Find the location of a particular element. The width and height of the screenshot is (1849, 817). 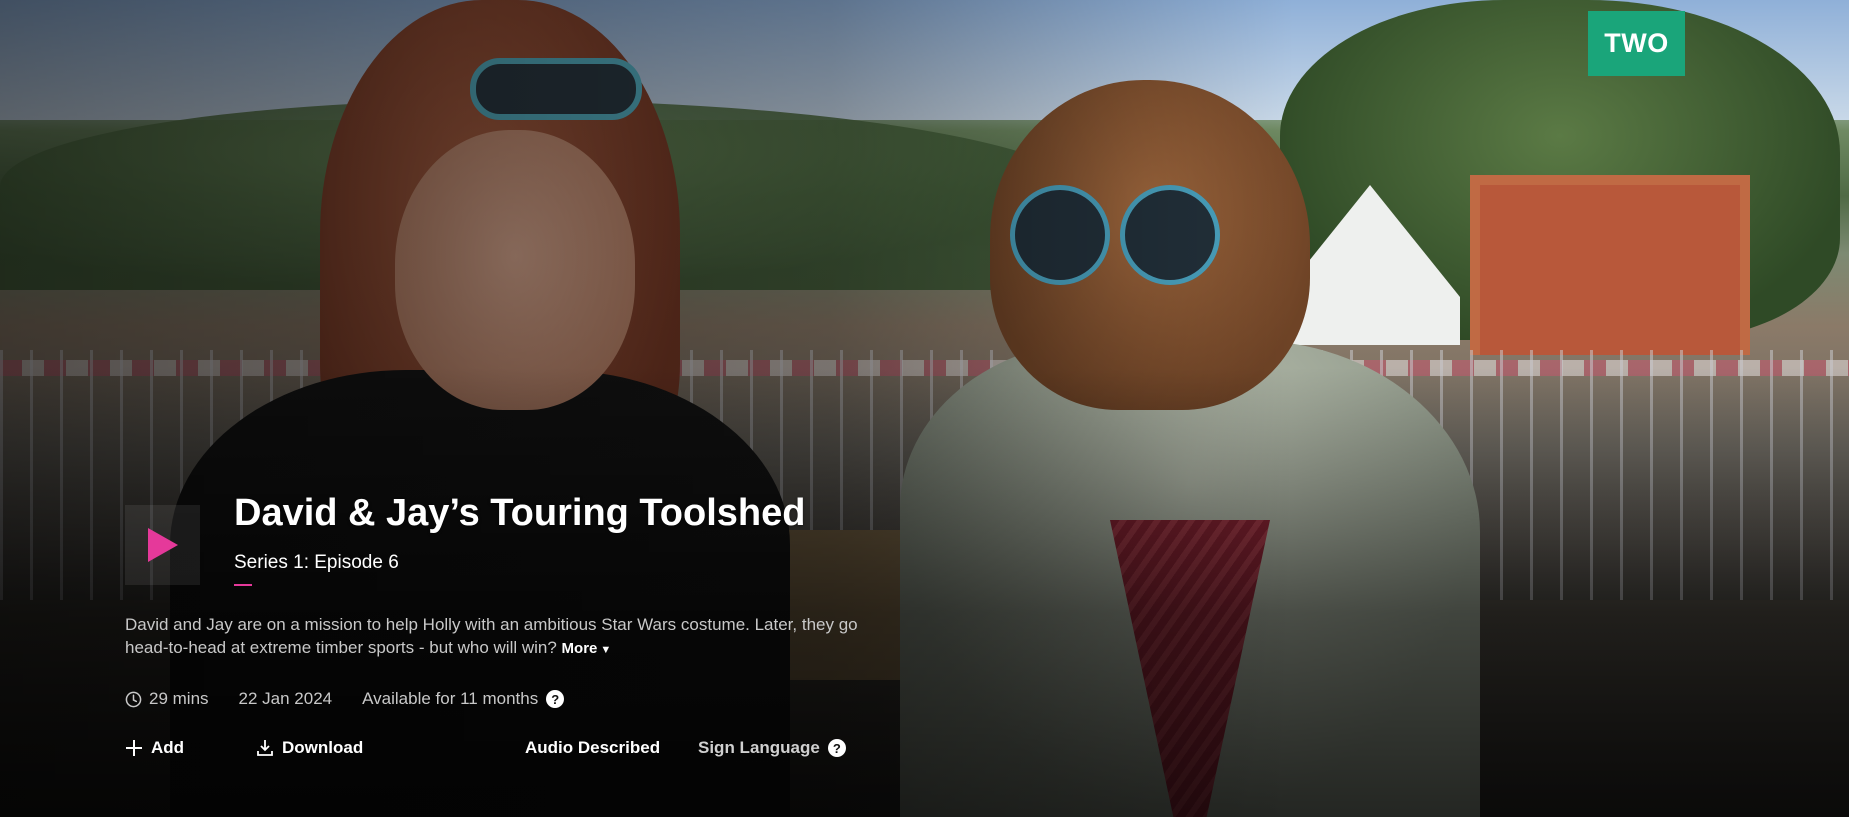

plus-icon is located at coordinates (134, 748).